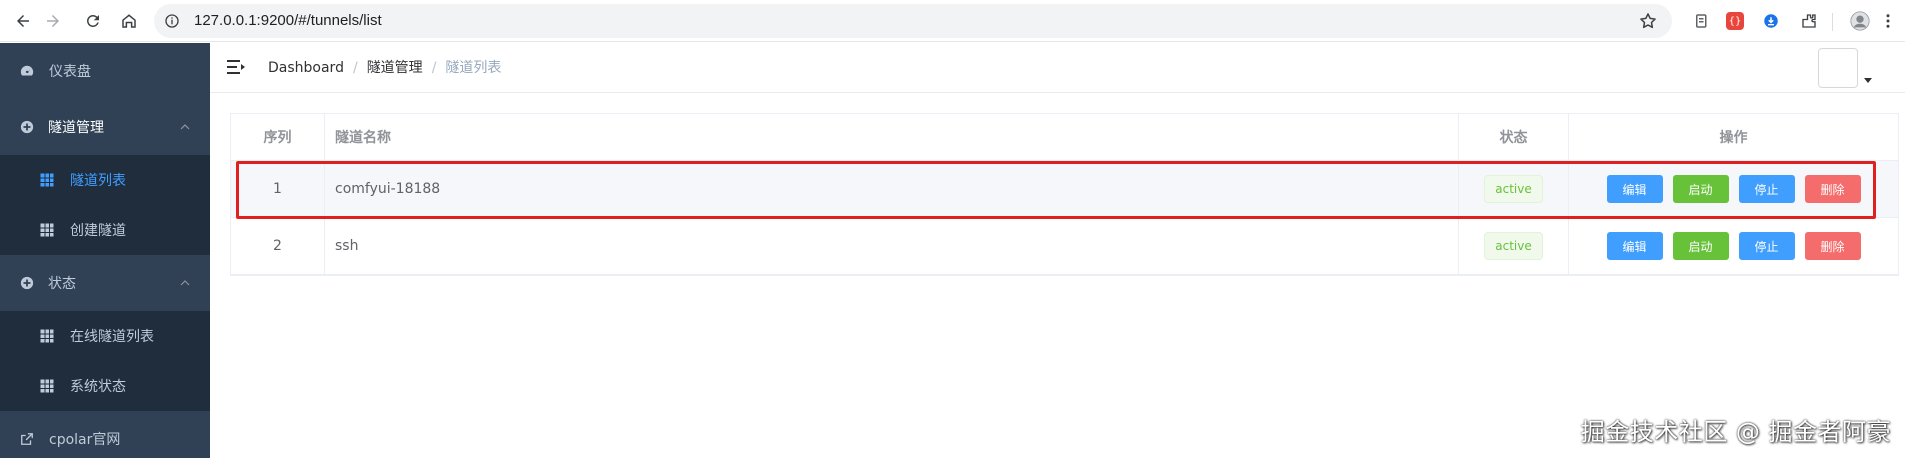  I want to click on caret-down-icon, so click(1868, 80).